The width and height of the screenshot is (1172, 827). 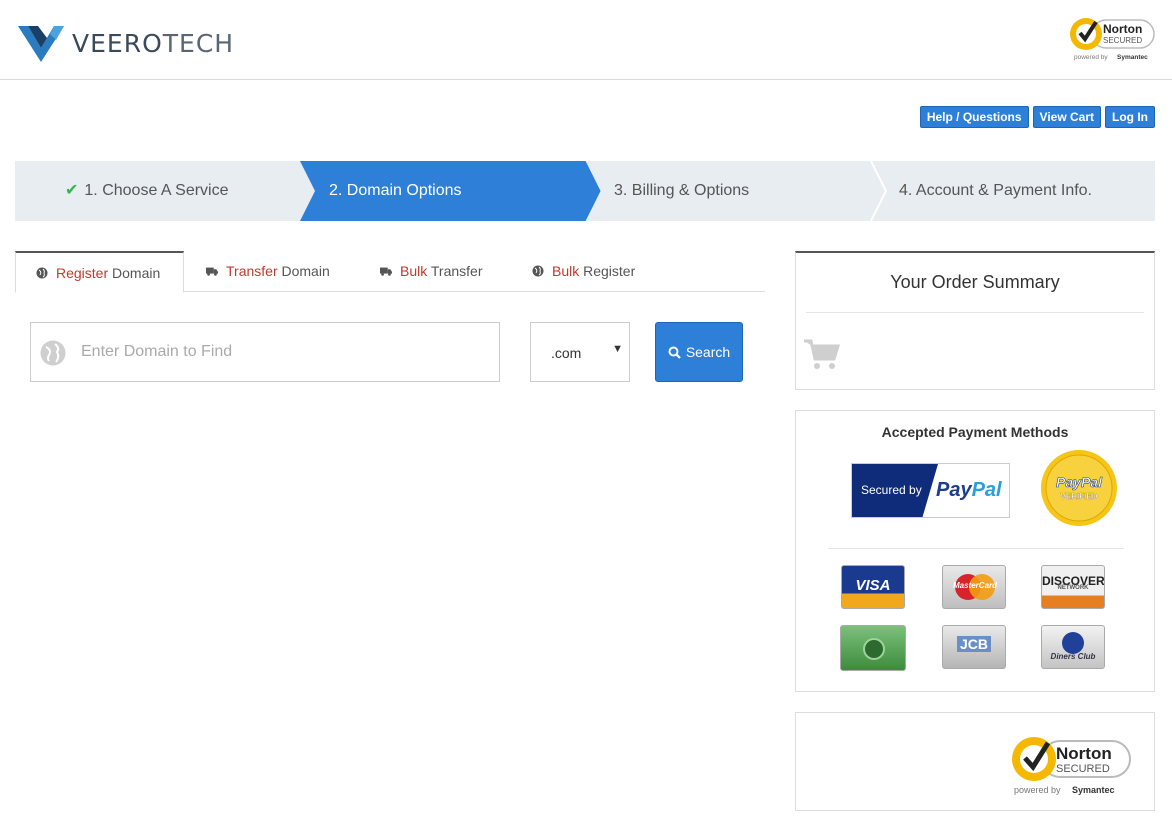 What do you see at coordinates (1130, 117) in the screenshot?
I see `log-in-button: Log In` at bounding box center [1130, 117].